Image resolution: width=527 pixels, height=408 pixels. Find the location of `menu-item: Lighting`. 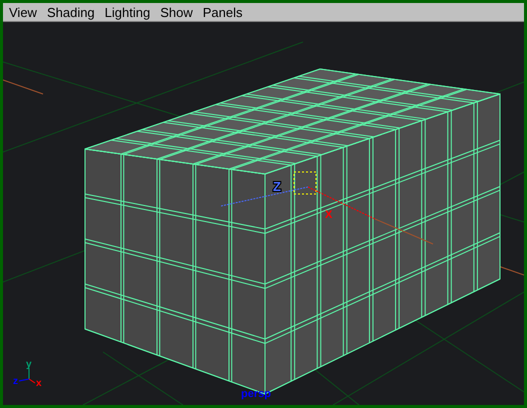

menu-item: Lighting is located at coordinates (127, 12).